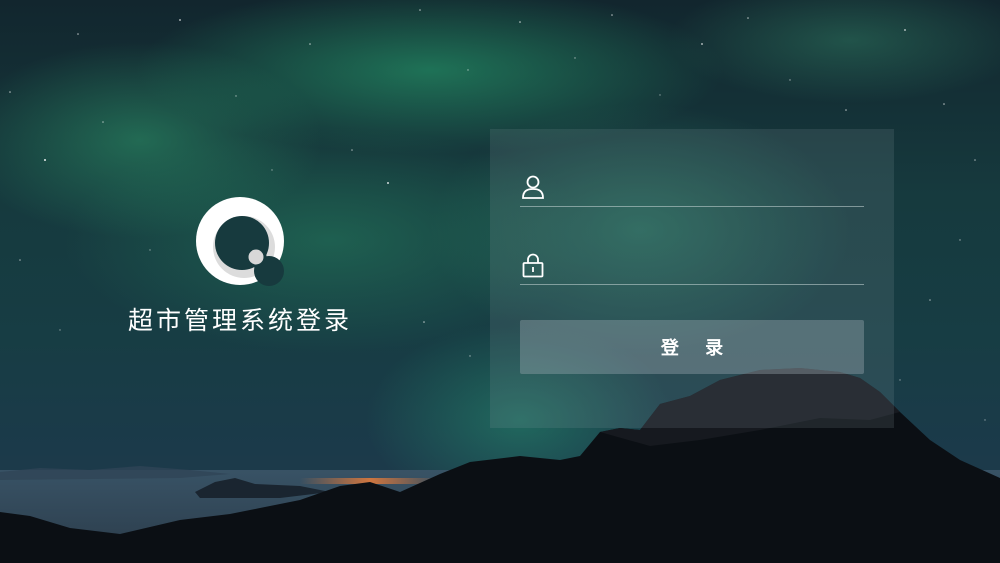 Image resolution: width=1000 pixels, height=563 pixels. Describe the element at coordinates (710, 264) in the screenshot. I see `password-input` at that location.